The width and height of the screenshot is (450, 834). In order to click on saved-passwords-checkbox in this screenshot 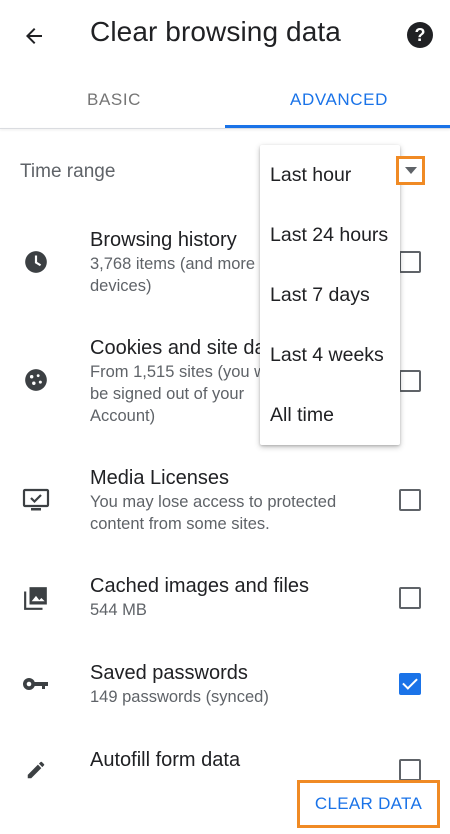, I will do `click(410, 684)`.